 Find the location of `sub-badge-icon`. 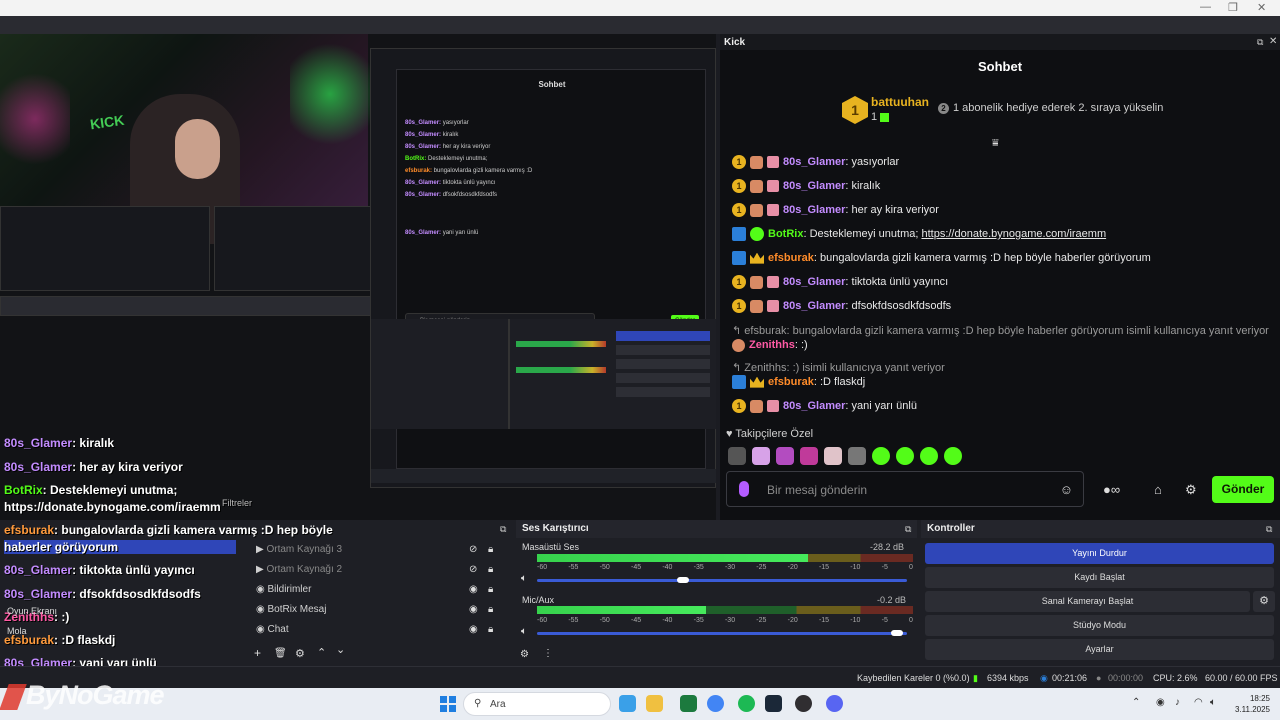

sub-badge-icon is located at coordinates (756, 406).